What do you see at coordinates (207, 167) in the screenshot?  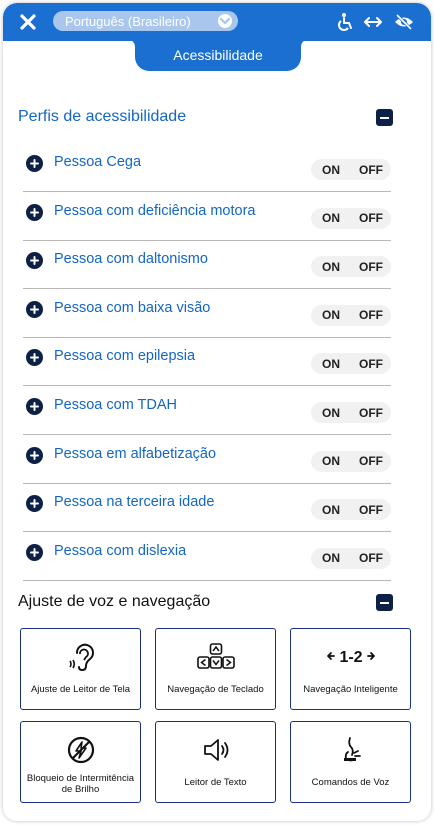 I see `profile-row: Pessoa Cega ON OFF` at bounding box center [207, 167].